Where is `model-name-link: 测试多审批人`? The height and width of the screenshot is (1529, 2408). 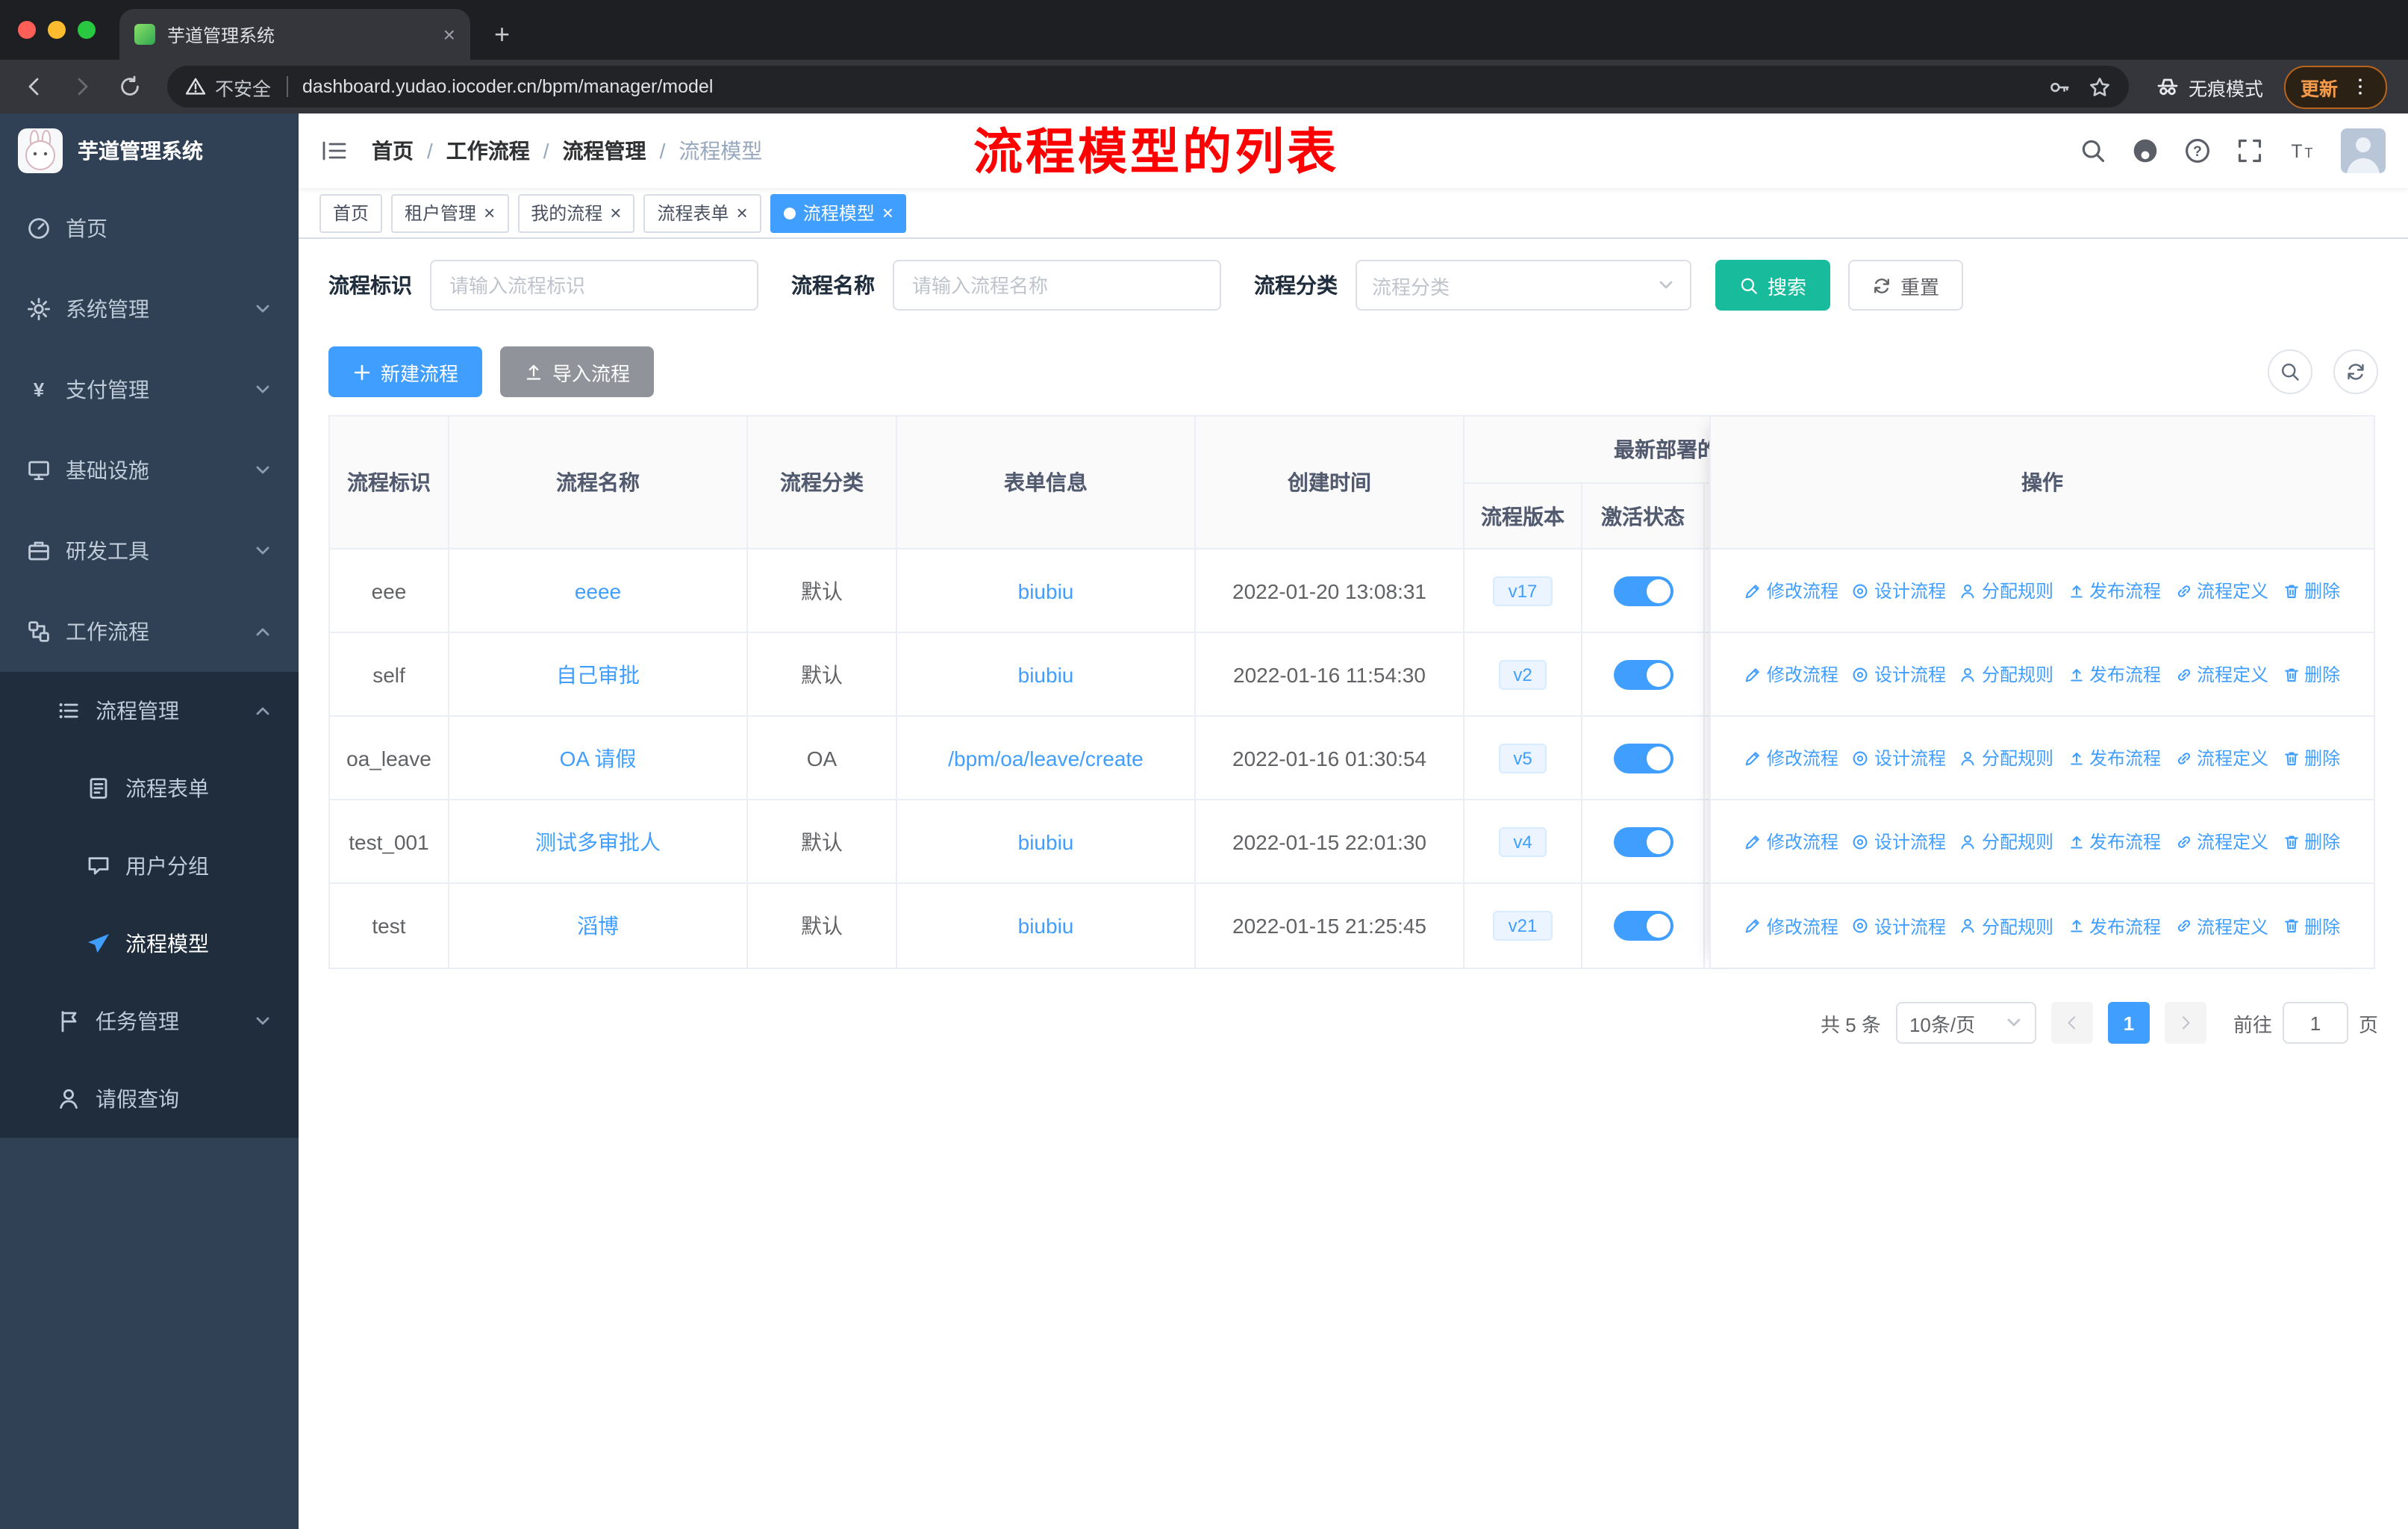
model-name-link: 测试多审批人 is located at coordinates (598, 841).